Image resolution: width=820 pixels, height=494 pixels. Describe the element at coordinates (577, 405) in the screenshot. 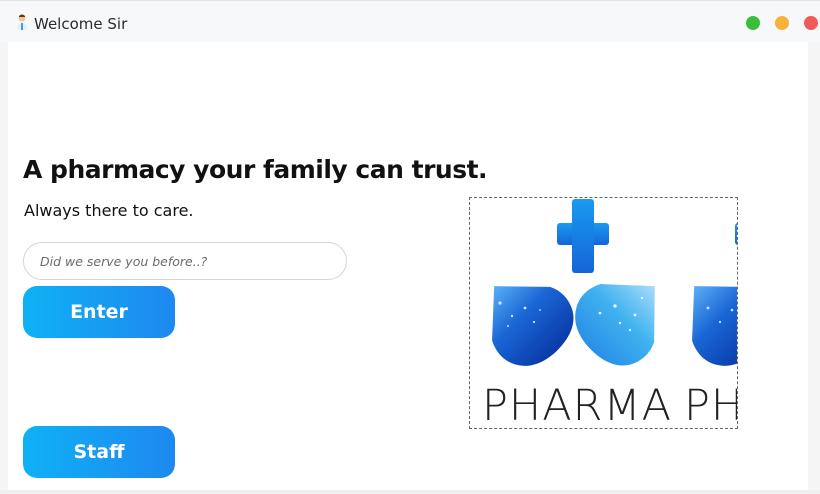

I see `logo-text: PHARMA` at that location.